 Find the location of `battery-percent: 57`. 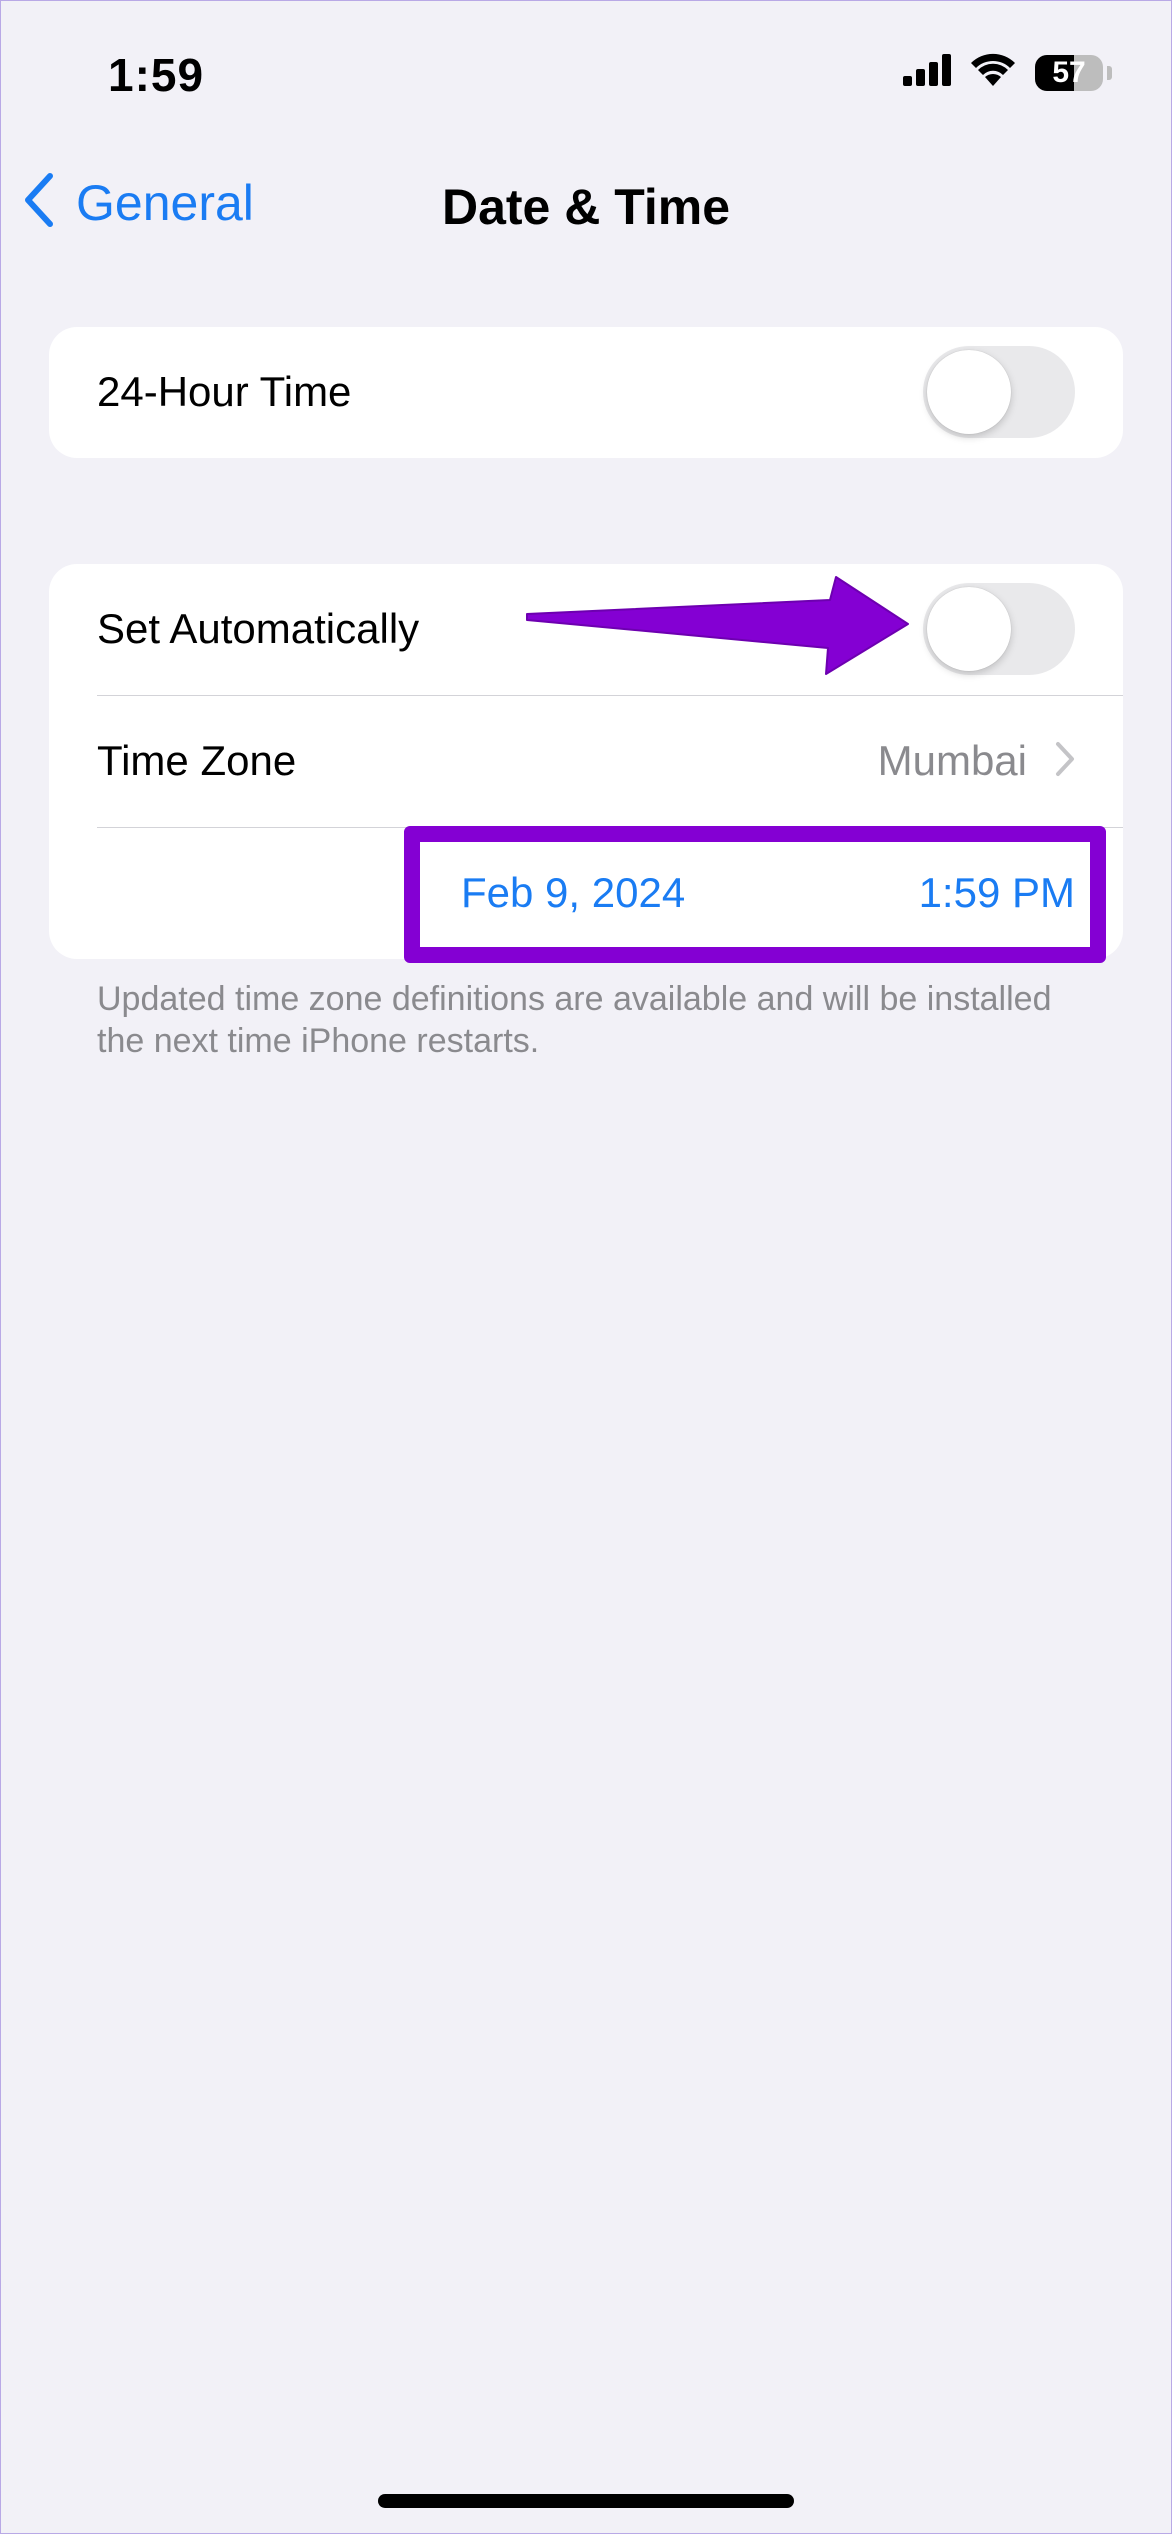

battery-percent: 57 is located at coordinates (1069, 72).